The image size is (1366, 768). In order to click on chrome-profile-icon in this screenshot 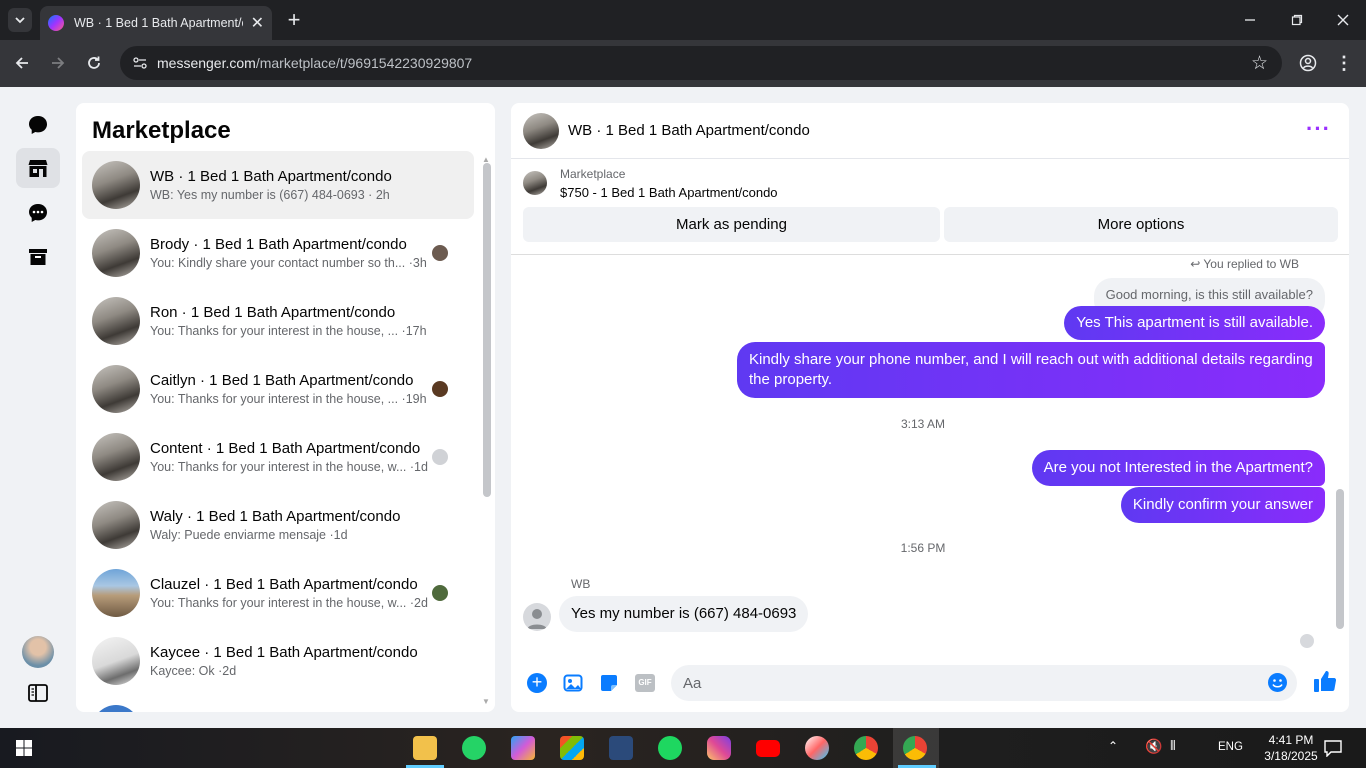, I will do `click(915, 748)`.